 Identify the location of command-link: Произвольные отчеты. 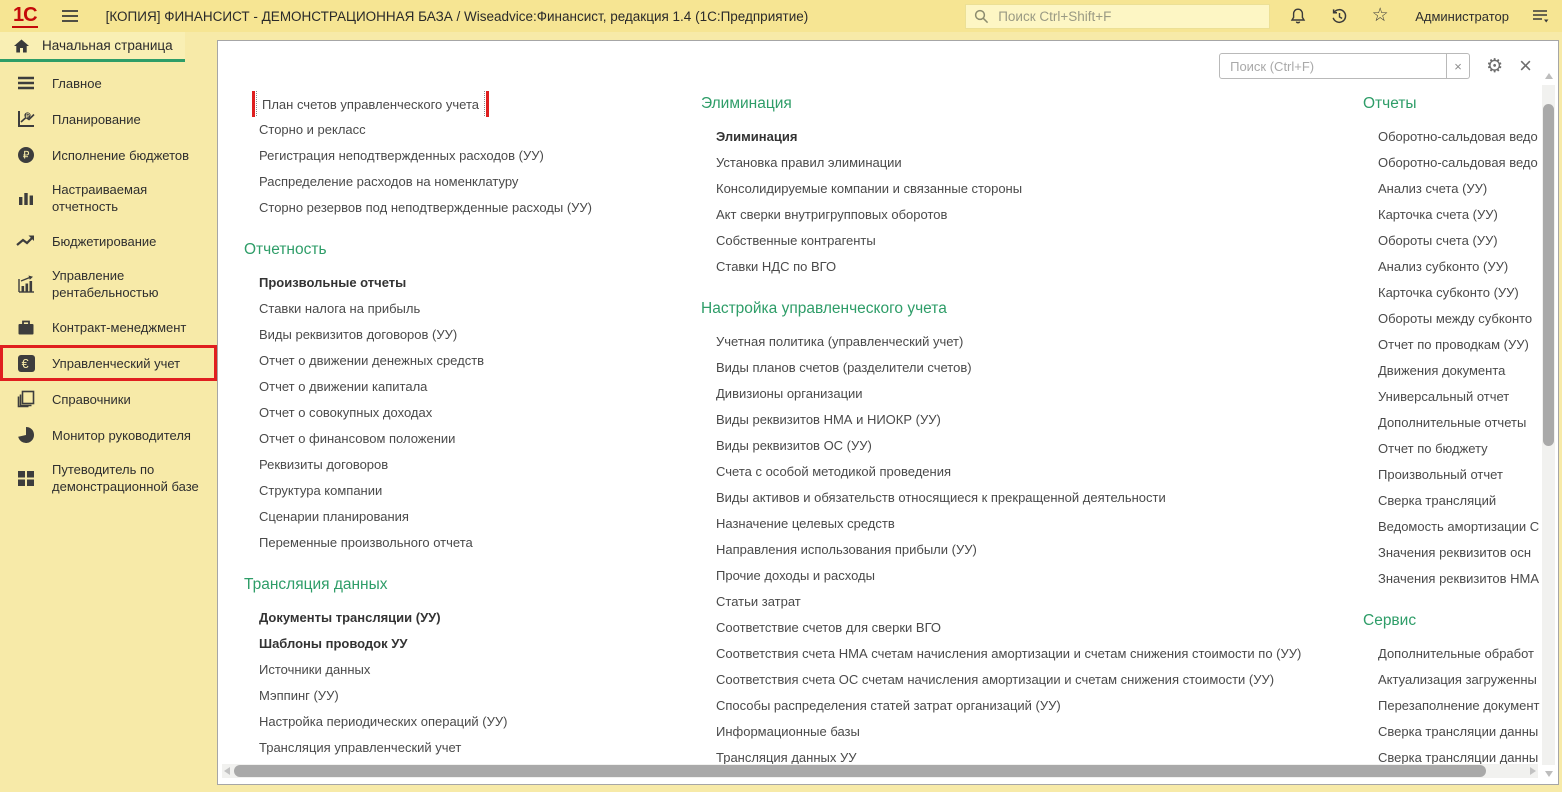
(469, 283).